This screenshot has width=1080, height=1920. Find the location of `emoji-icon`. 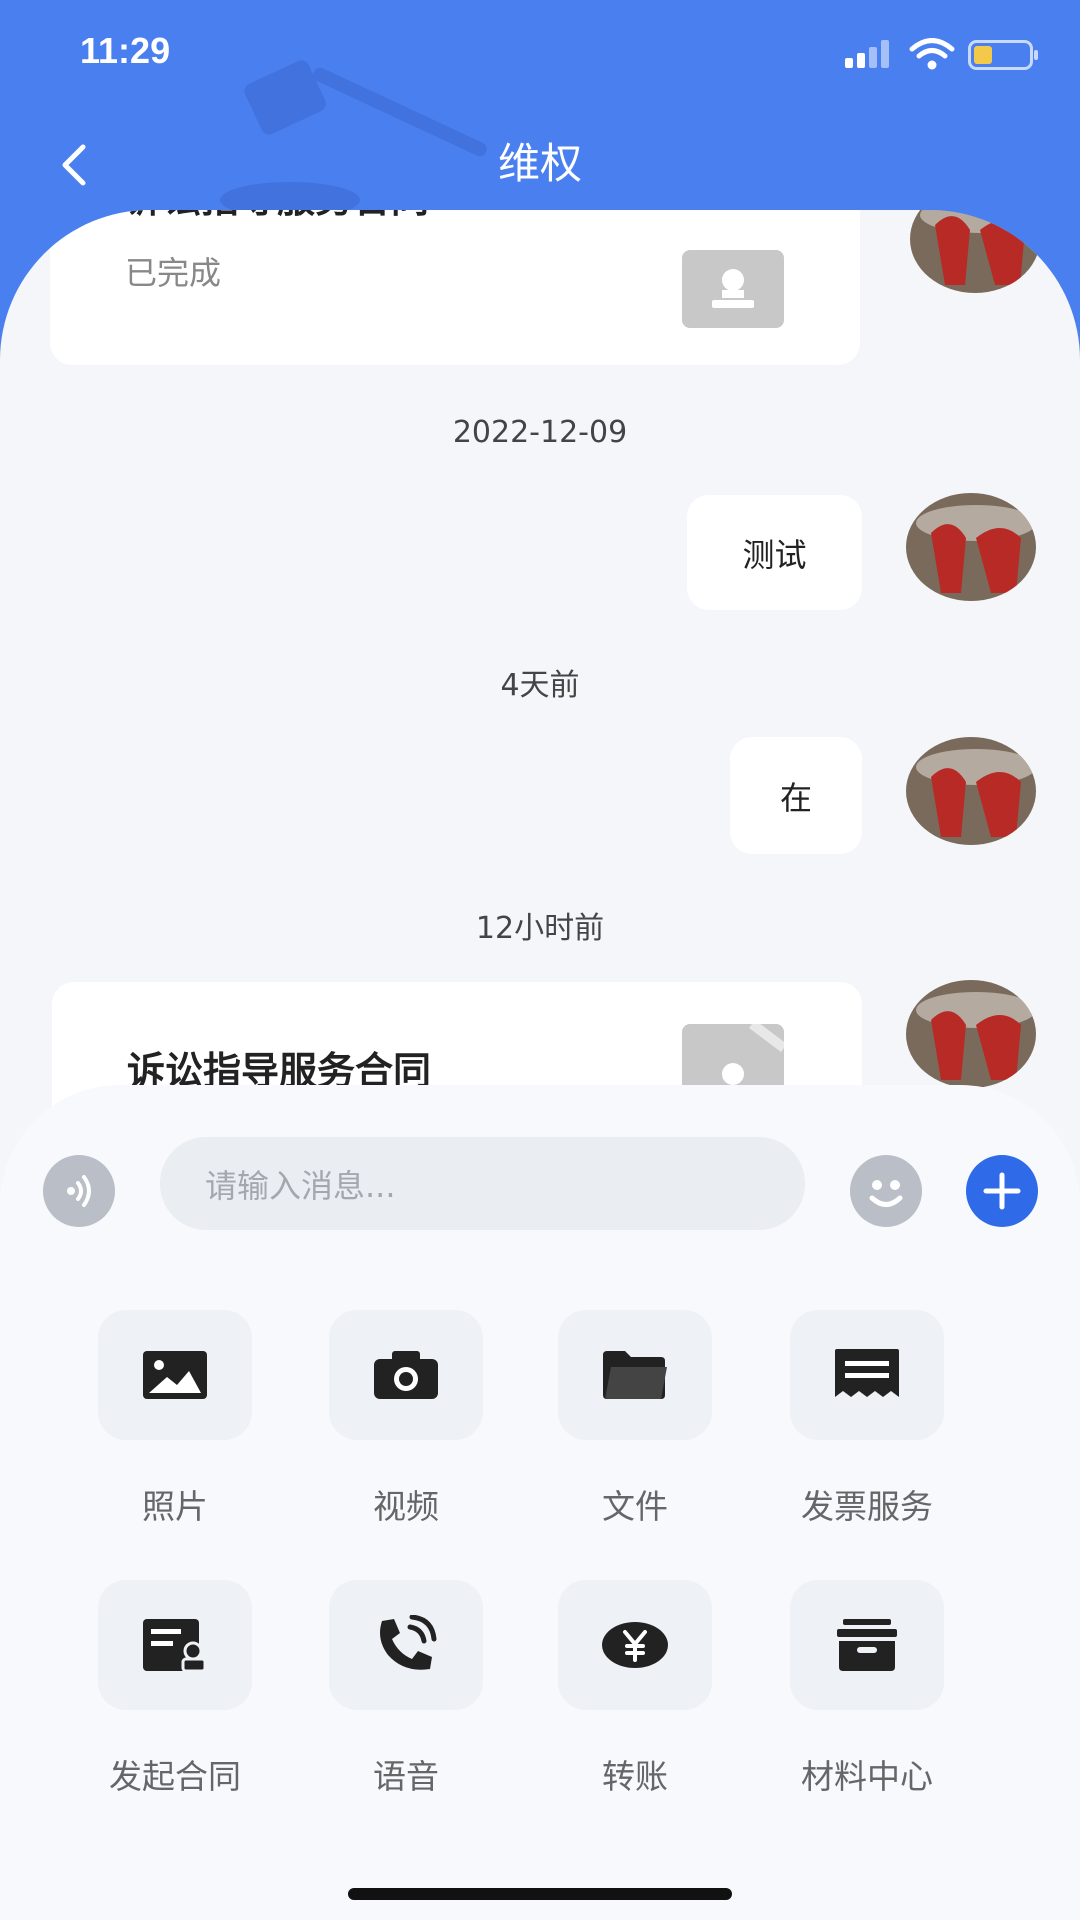

emoji-icon is located at coordinates (886, 1193).